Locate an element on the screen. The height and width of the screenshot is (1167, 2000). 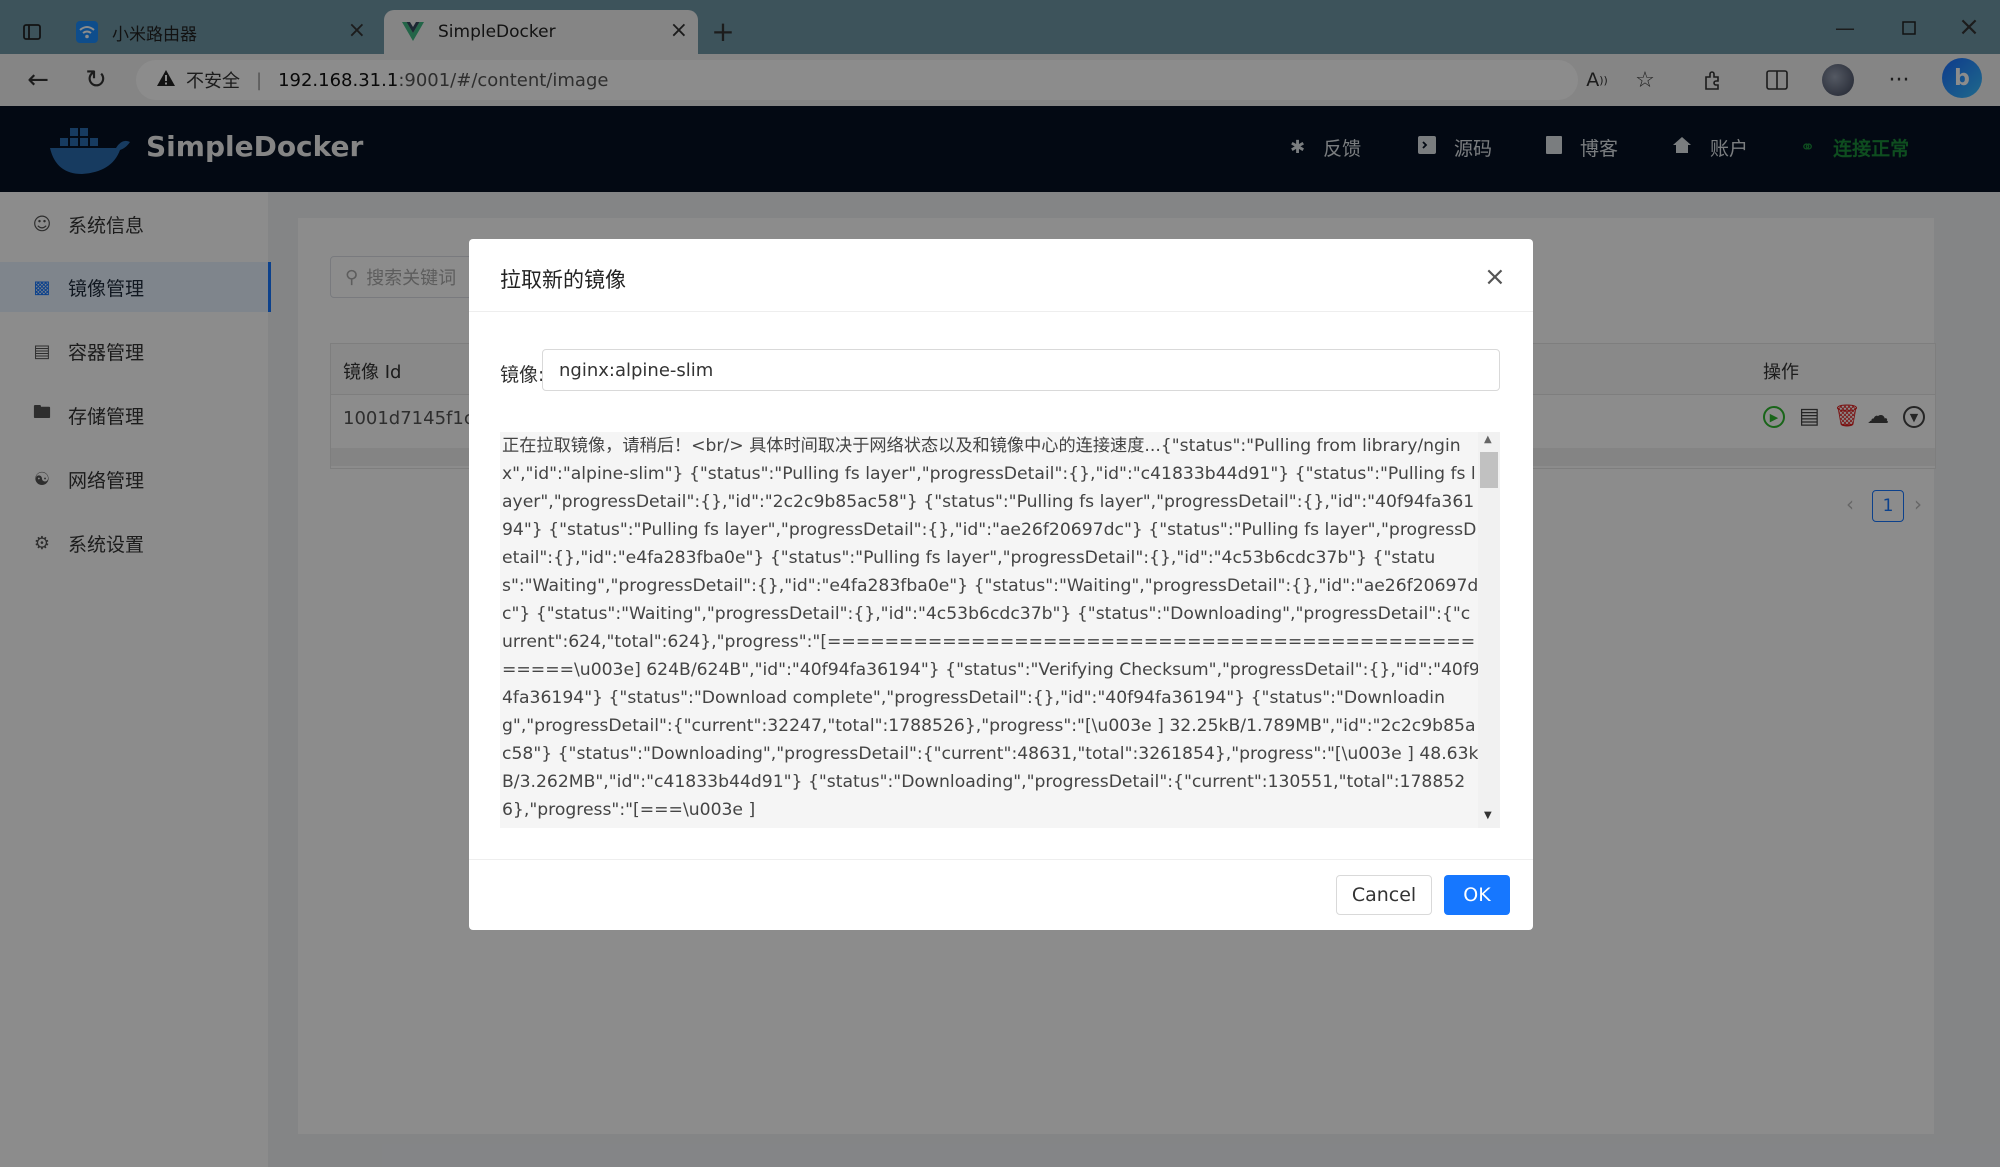
scroll-down-icon: ▼ is located at coordinates (1488, 815).